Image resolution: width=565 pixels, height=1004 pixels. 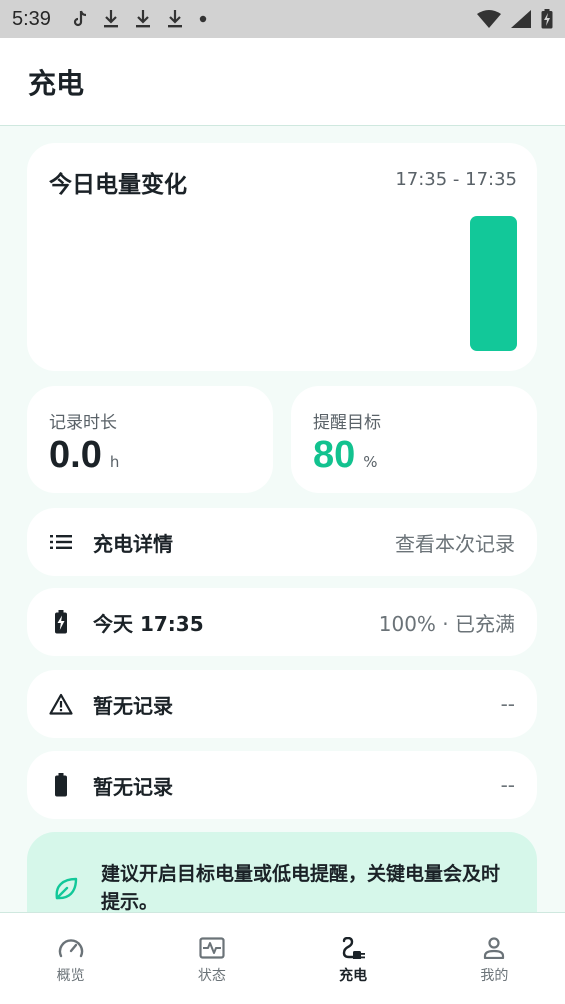 I want to click on wifi-icon, so click(x=489, y=19).